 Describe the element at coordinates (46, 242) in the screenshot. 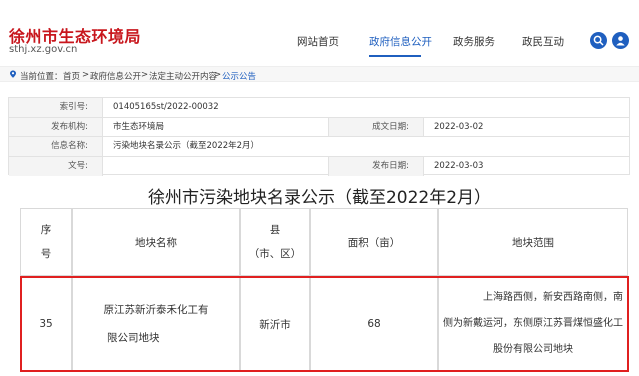

I see `table-header-seq: 序 号` at that location.